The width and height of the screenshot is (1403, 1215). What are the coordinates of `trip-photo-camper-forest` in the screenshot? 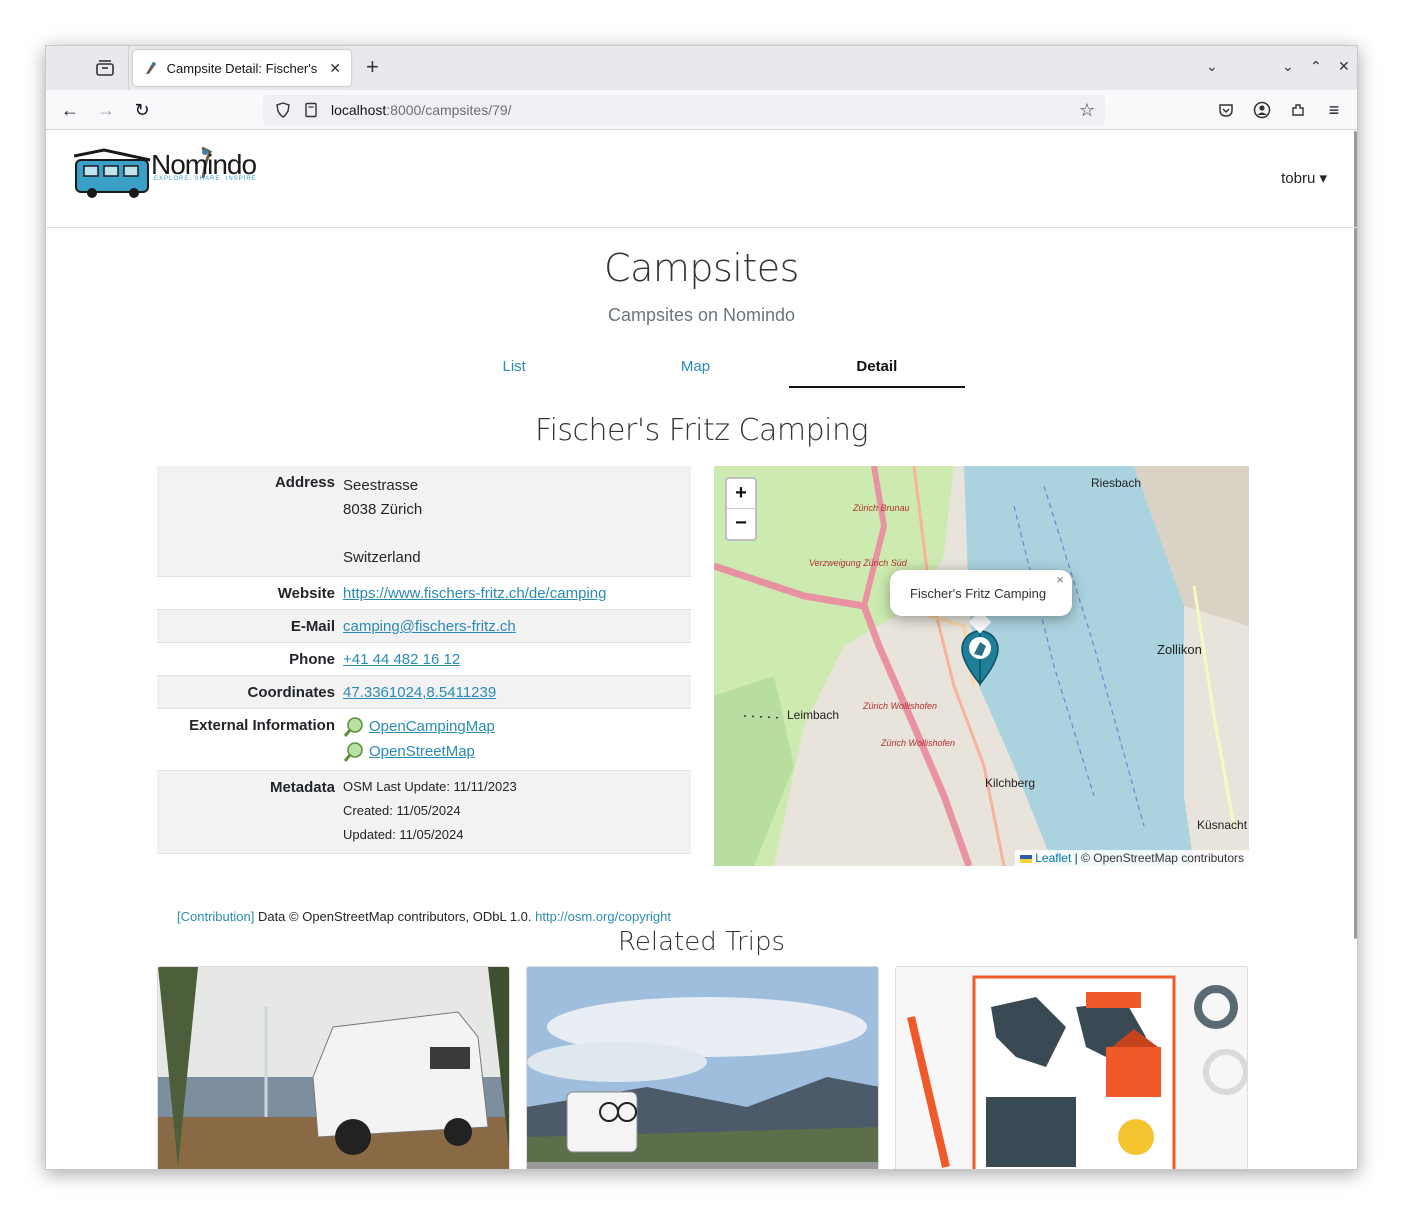 It's located at (333, 1068).